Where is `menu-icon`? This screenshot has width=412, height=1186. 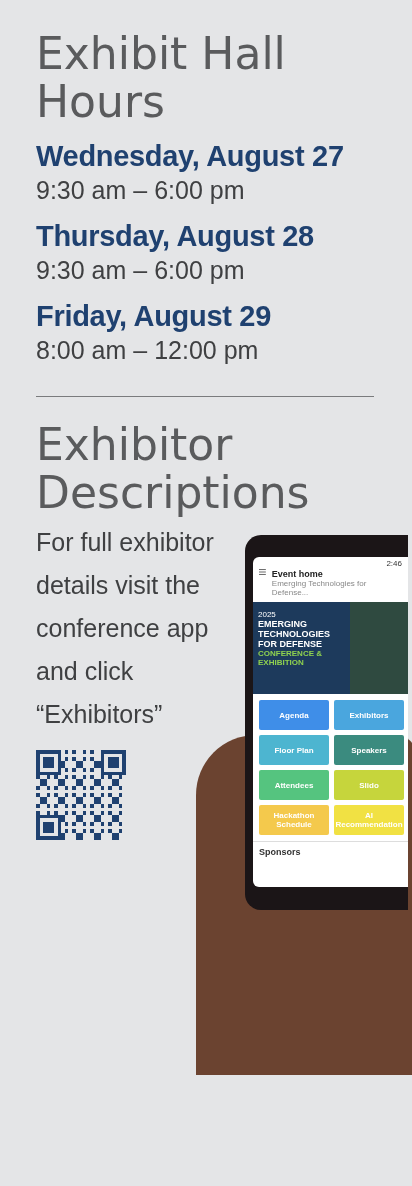
menu-icon is located at coordinates (262, 572).